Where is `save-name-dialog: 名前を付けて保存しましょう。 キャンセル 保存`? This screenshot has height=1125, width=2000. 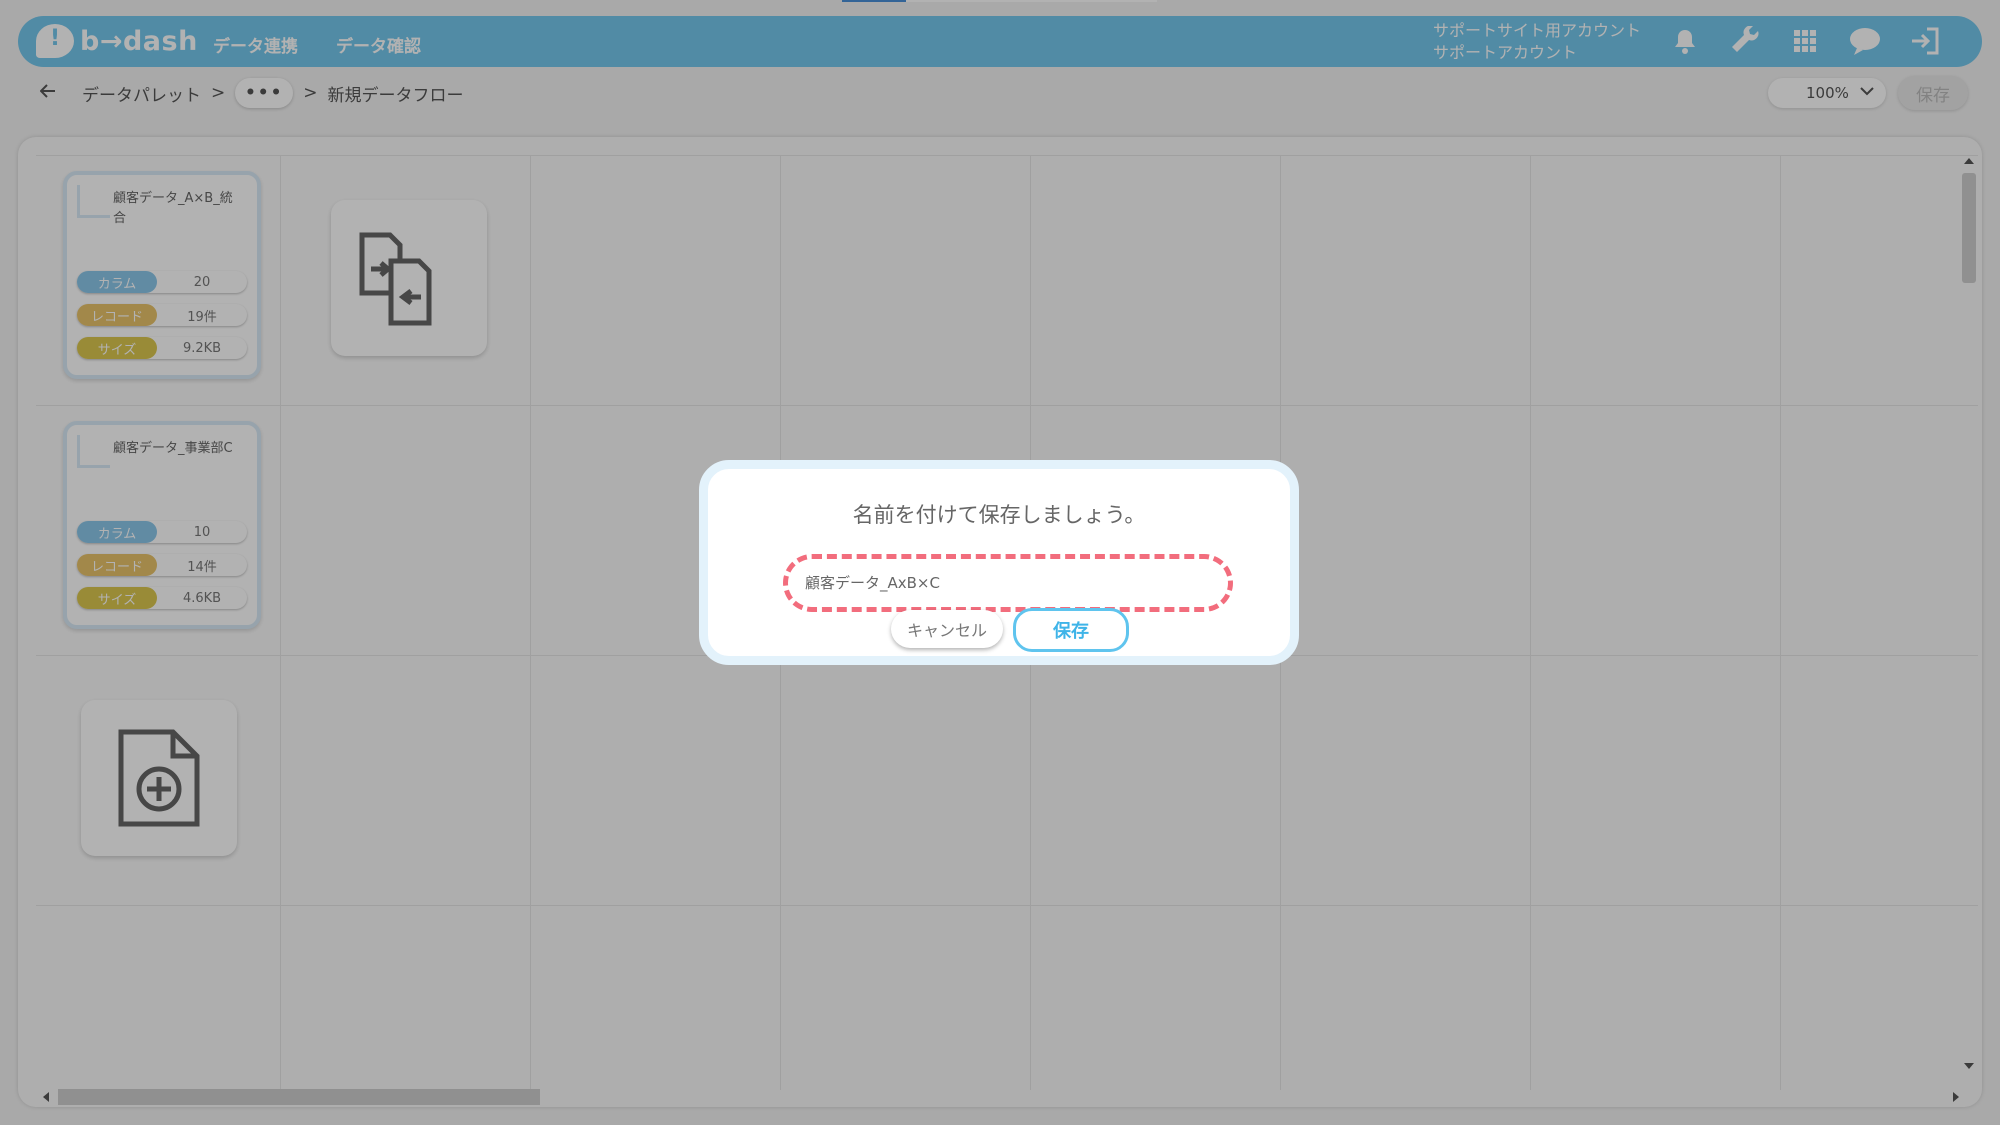
save-name-dialog: 名前を付けて保存しましょう。 キャンセル 保存 is located at coordinates (999, 562).